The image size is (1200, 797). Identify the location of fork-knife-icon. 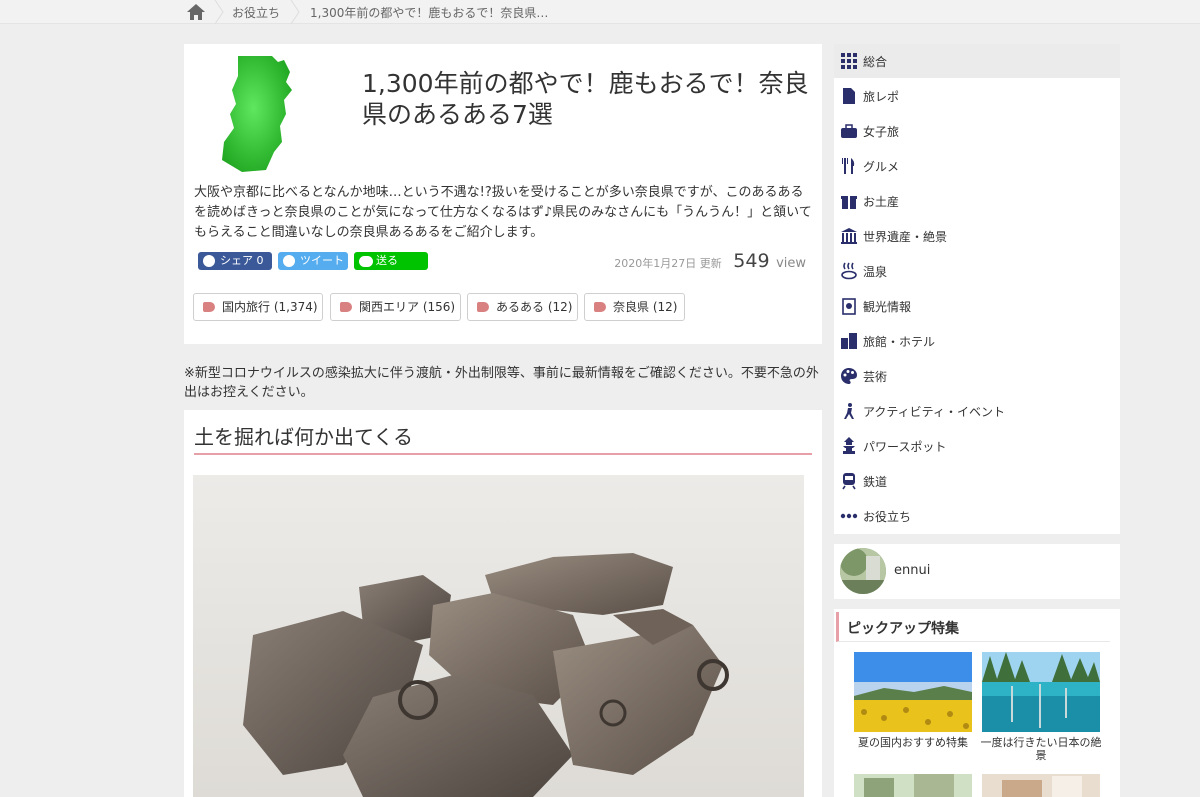
(848, 166).